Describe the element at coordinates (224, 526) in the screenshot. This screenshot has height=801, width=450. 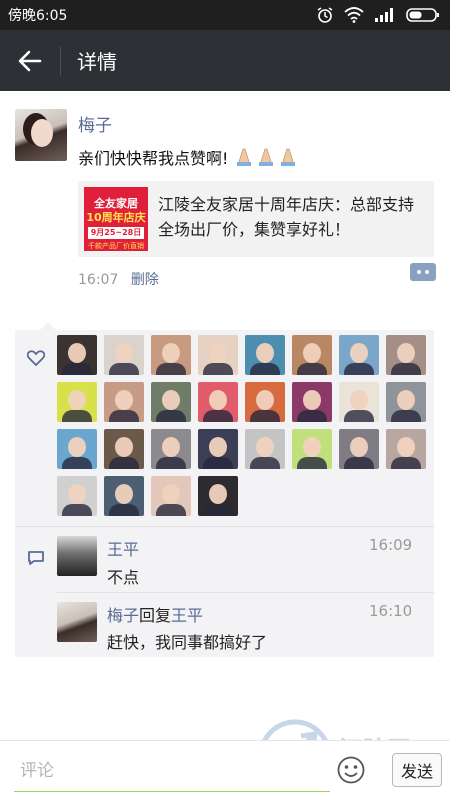
I see `likes-divider` at that location.